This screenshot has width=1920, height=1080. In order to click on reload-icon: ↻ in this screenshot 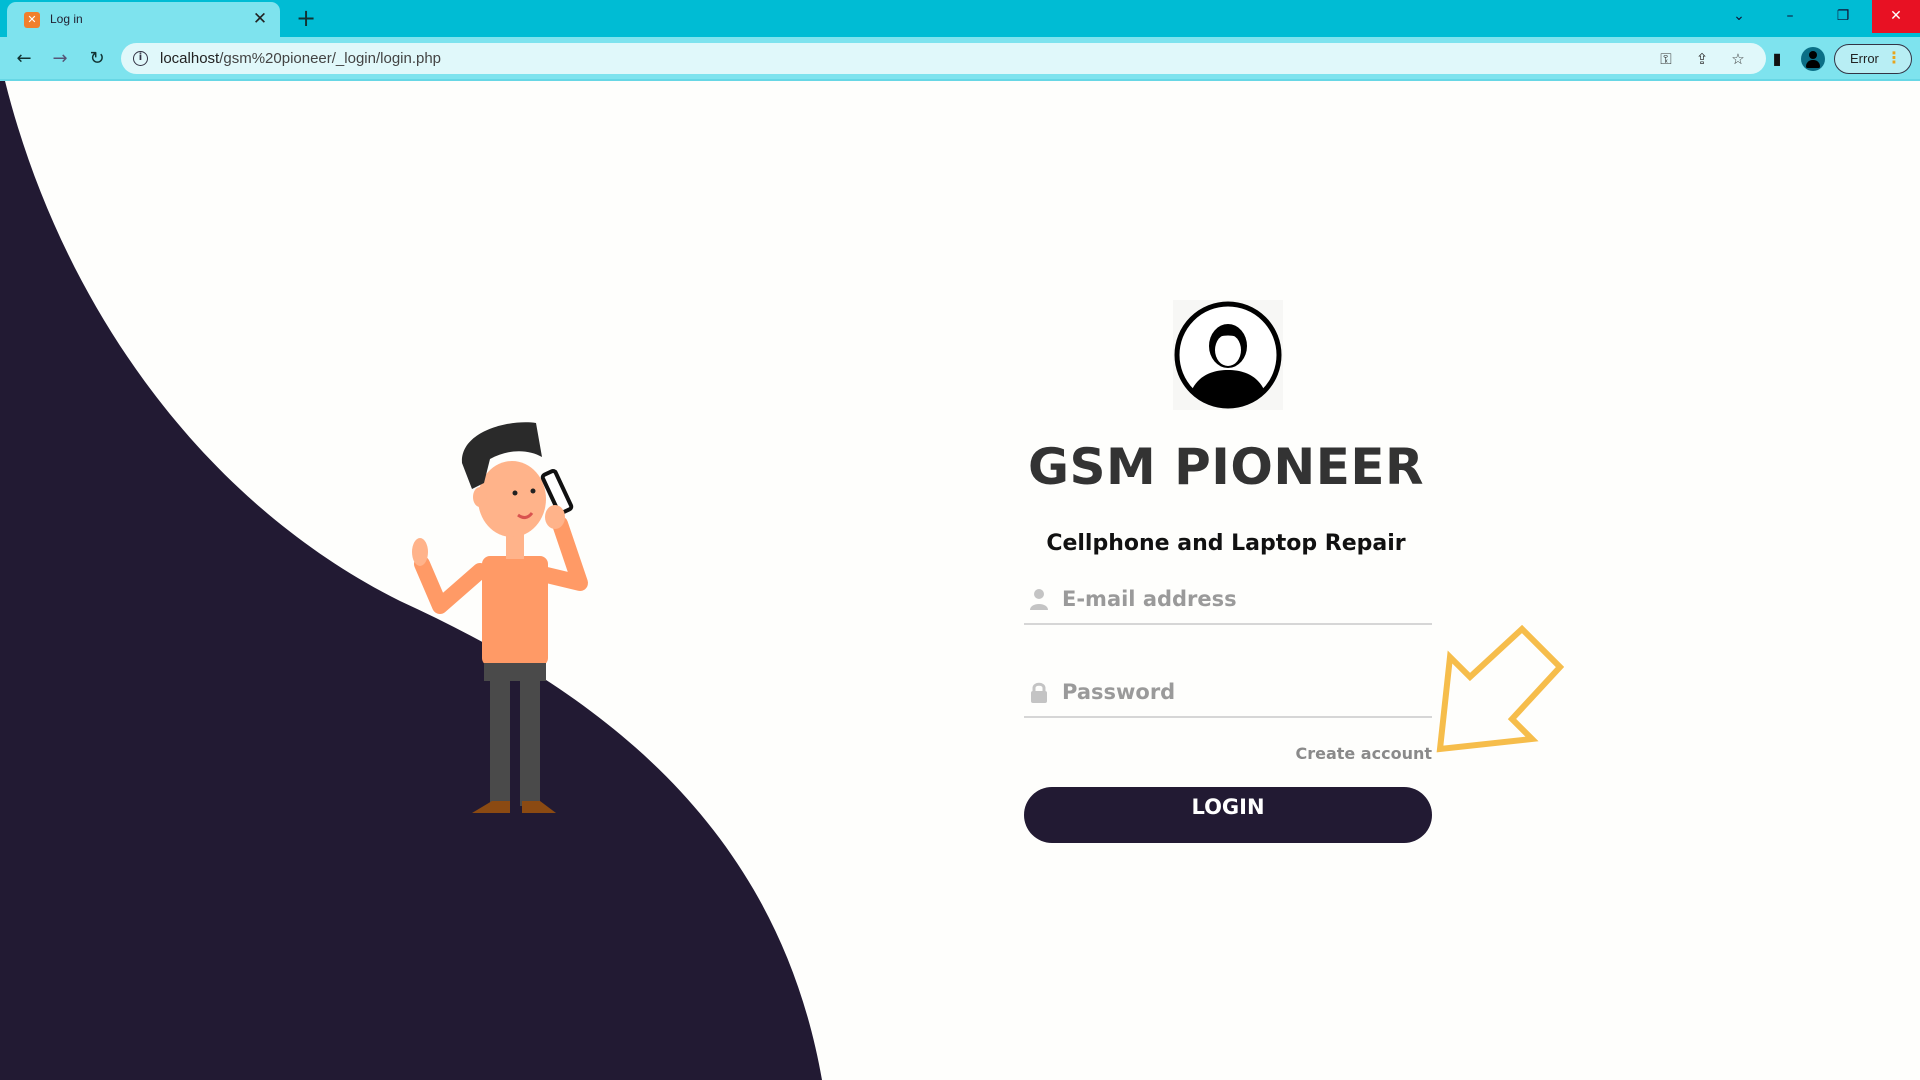, I will do `click(97, 59)`.